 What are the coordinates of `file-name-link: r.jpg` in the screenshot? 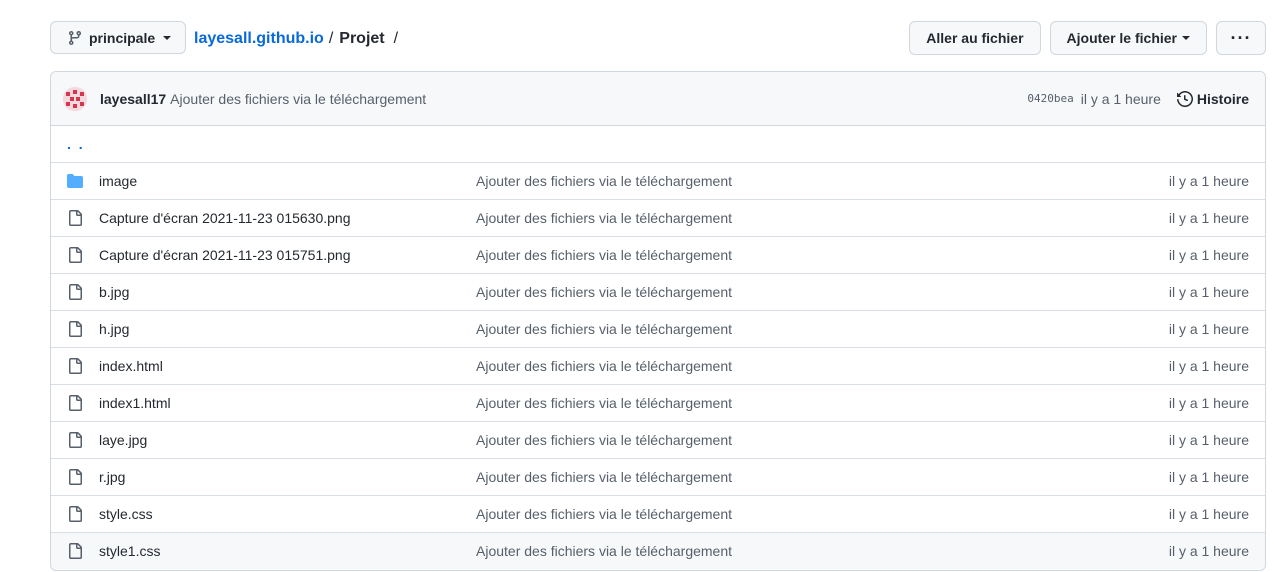 It's located at (112, 477).